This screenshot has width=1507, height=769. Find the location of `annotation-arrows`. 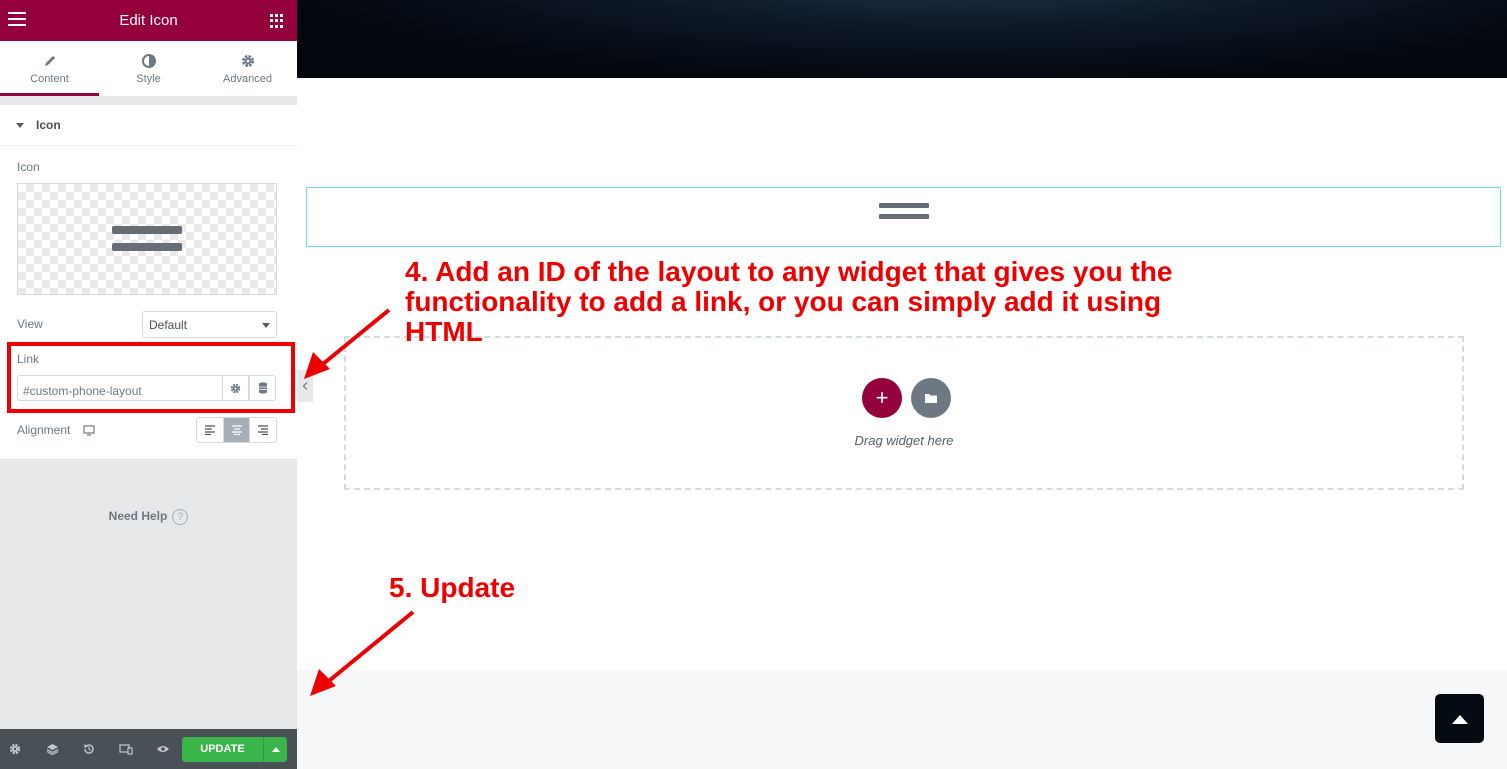

annotation-arrows is located at coordinates (359, 502).